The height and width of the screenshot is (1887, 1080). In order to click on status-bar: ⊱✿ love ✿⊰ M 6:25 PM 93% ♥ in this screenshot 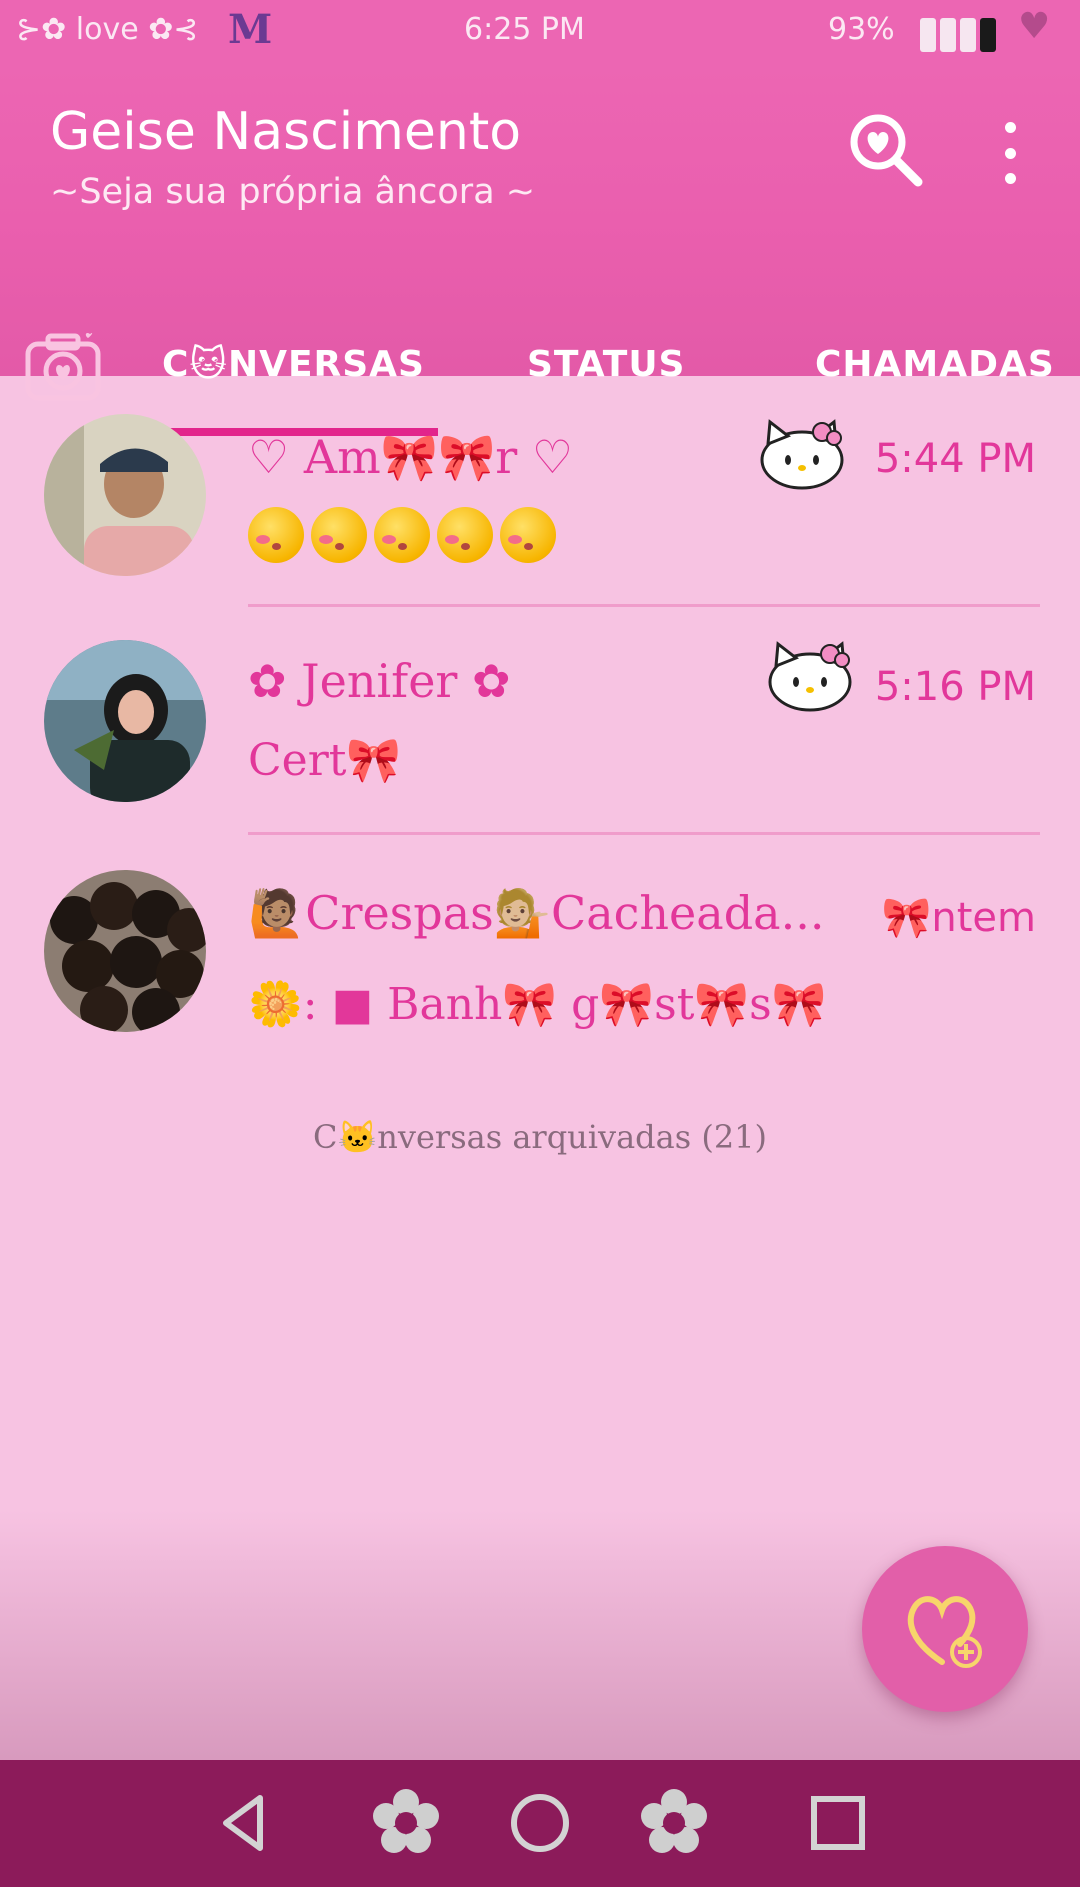, I will do `click(540, 32)`.